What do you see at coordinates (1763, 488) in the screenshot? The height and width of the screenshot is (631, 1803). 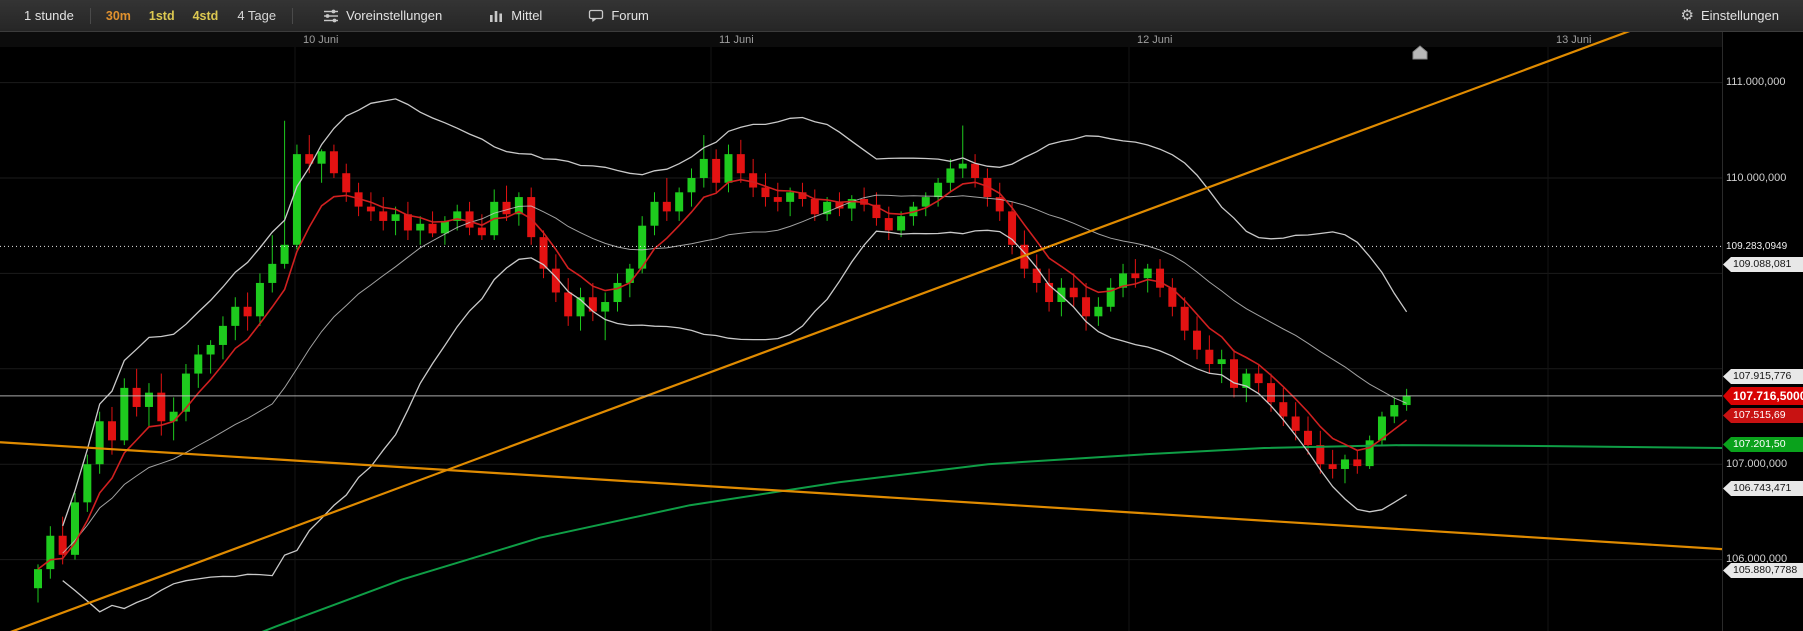 I see `price-tag: 106.743,471` at bounding box center [1763, 488].